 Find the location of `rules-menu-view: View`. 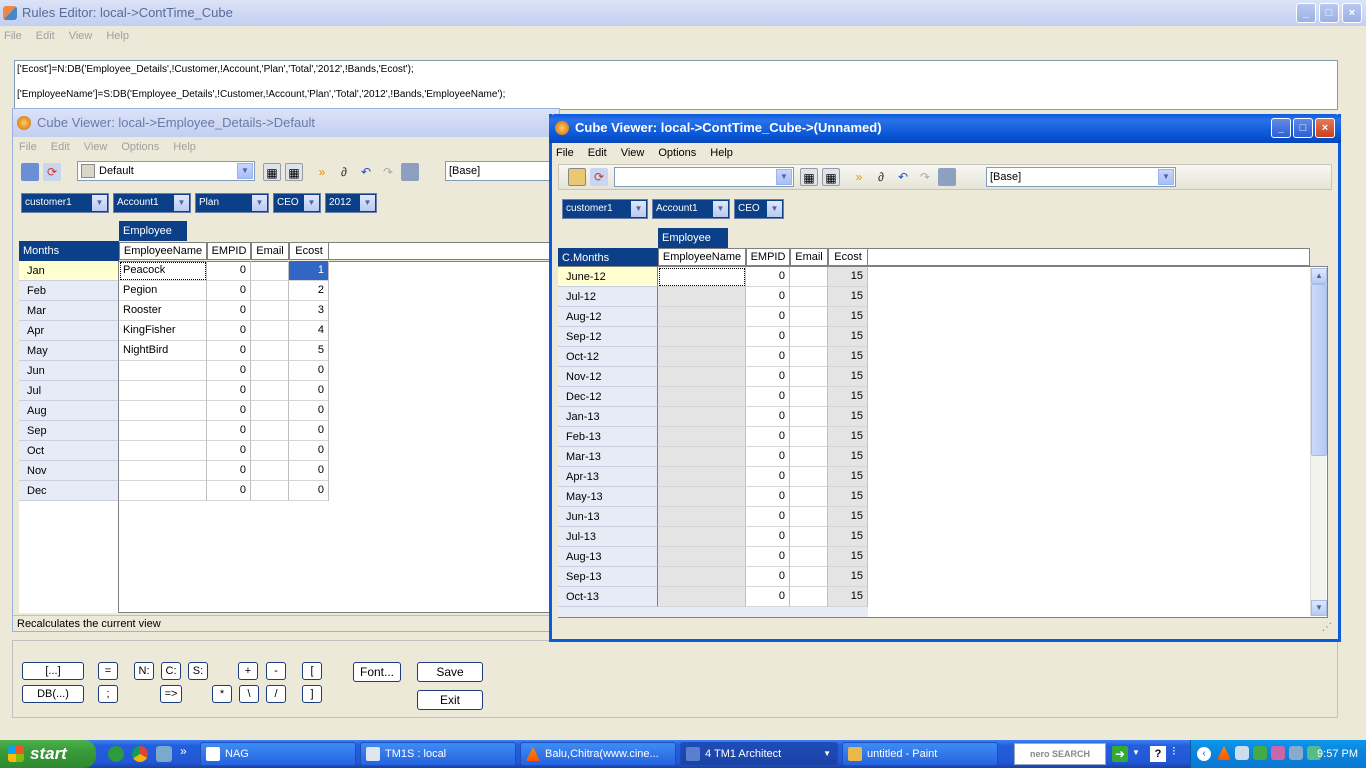

rules-menu-view: View is located at coordinates (81, 36).